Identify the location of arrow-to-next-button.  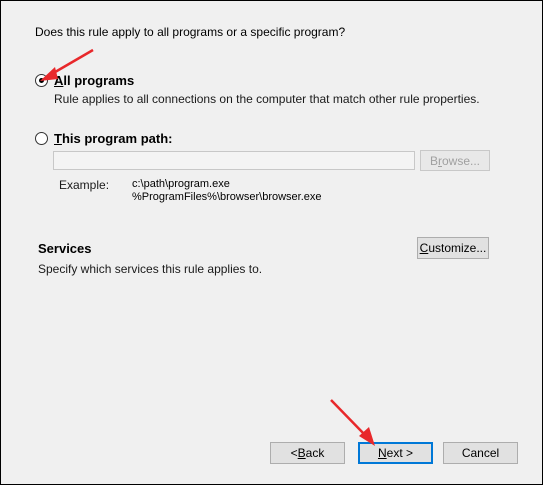
(352, 422).